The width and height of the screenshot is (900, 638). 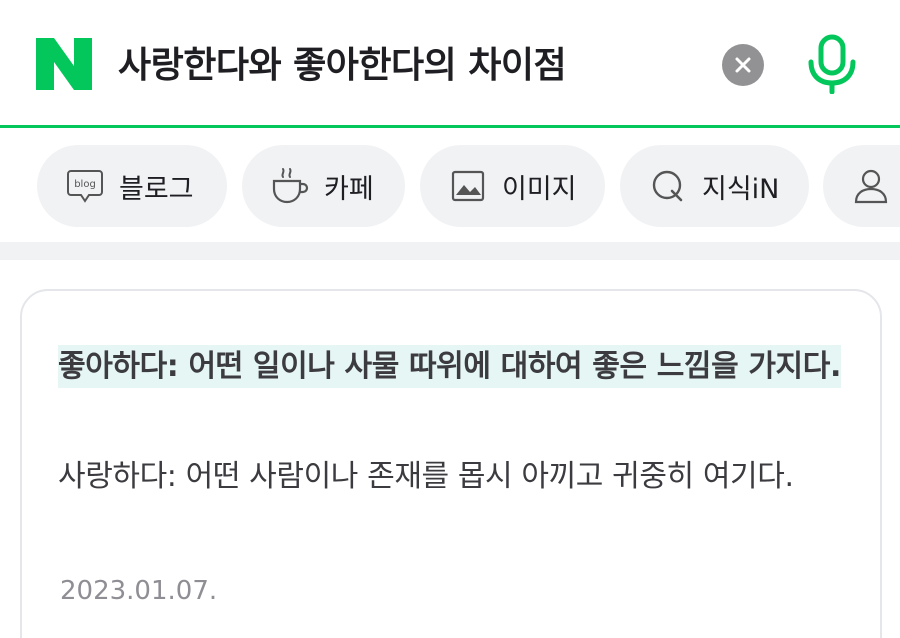 What do you see at coordinates (156, 189) in the screenshot?
I see `tab-blog-label: 블로그` at bounding box center [156, 189].